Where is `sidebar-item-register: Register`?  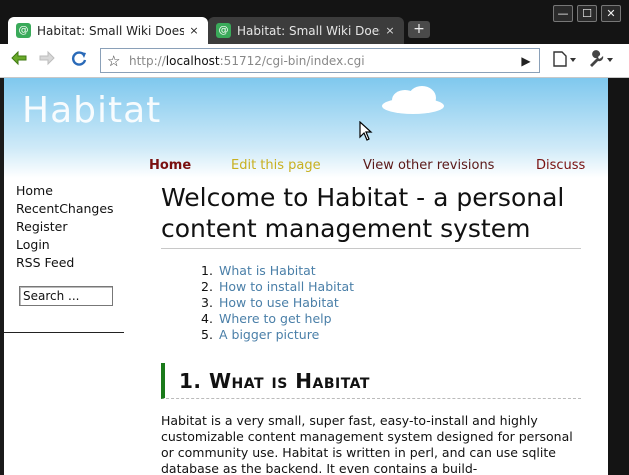
sidebar-item-register: Register is located at coordinates (71, 227).